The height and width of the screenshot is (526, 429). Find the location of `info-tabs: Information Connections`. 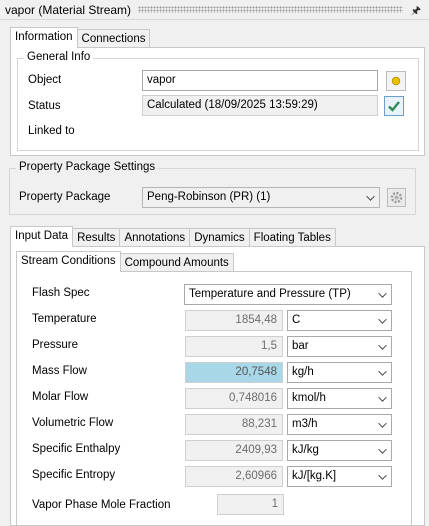

info-tabs: Information Connections is located at coordinates (80, 37).